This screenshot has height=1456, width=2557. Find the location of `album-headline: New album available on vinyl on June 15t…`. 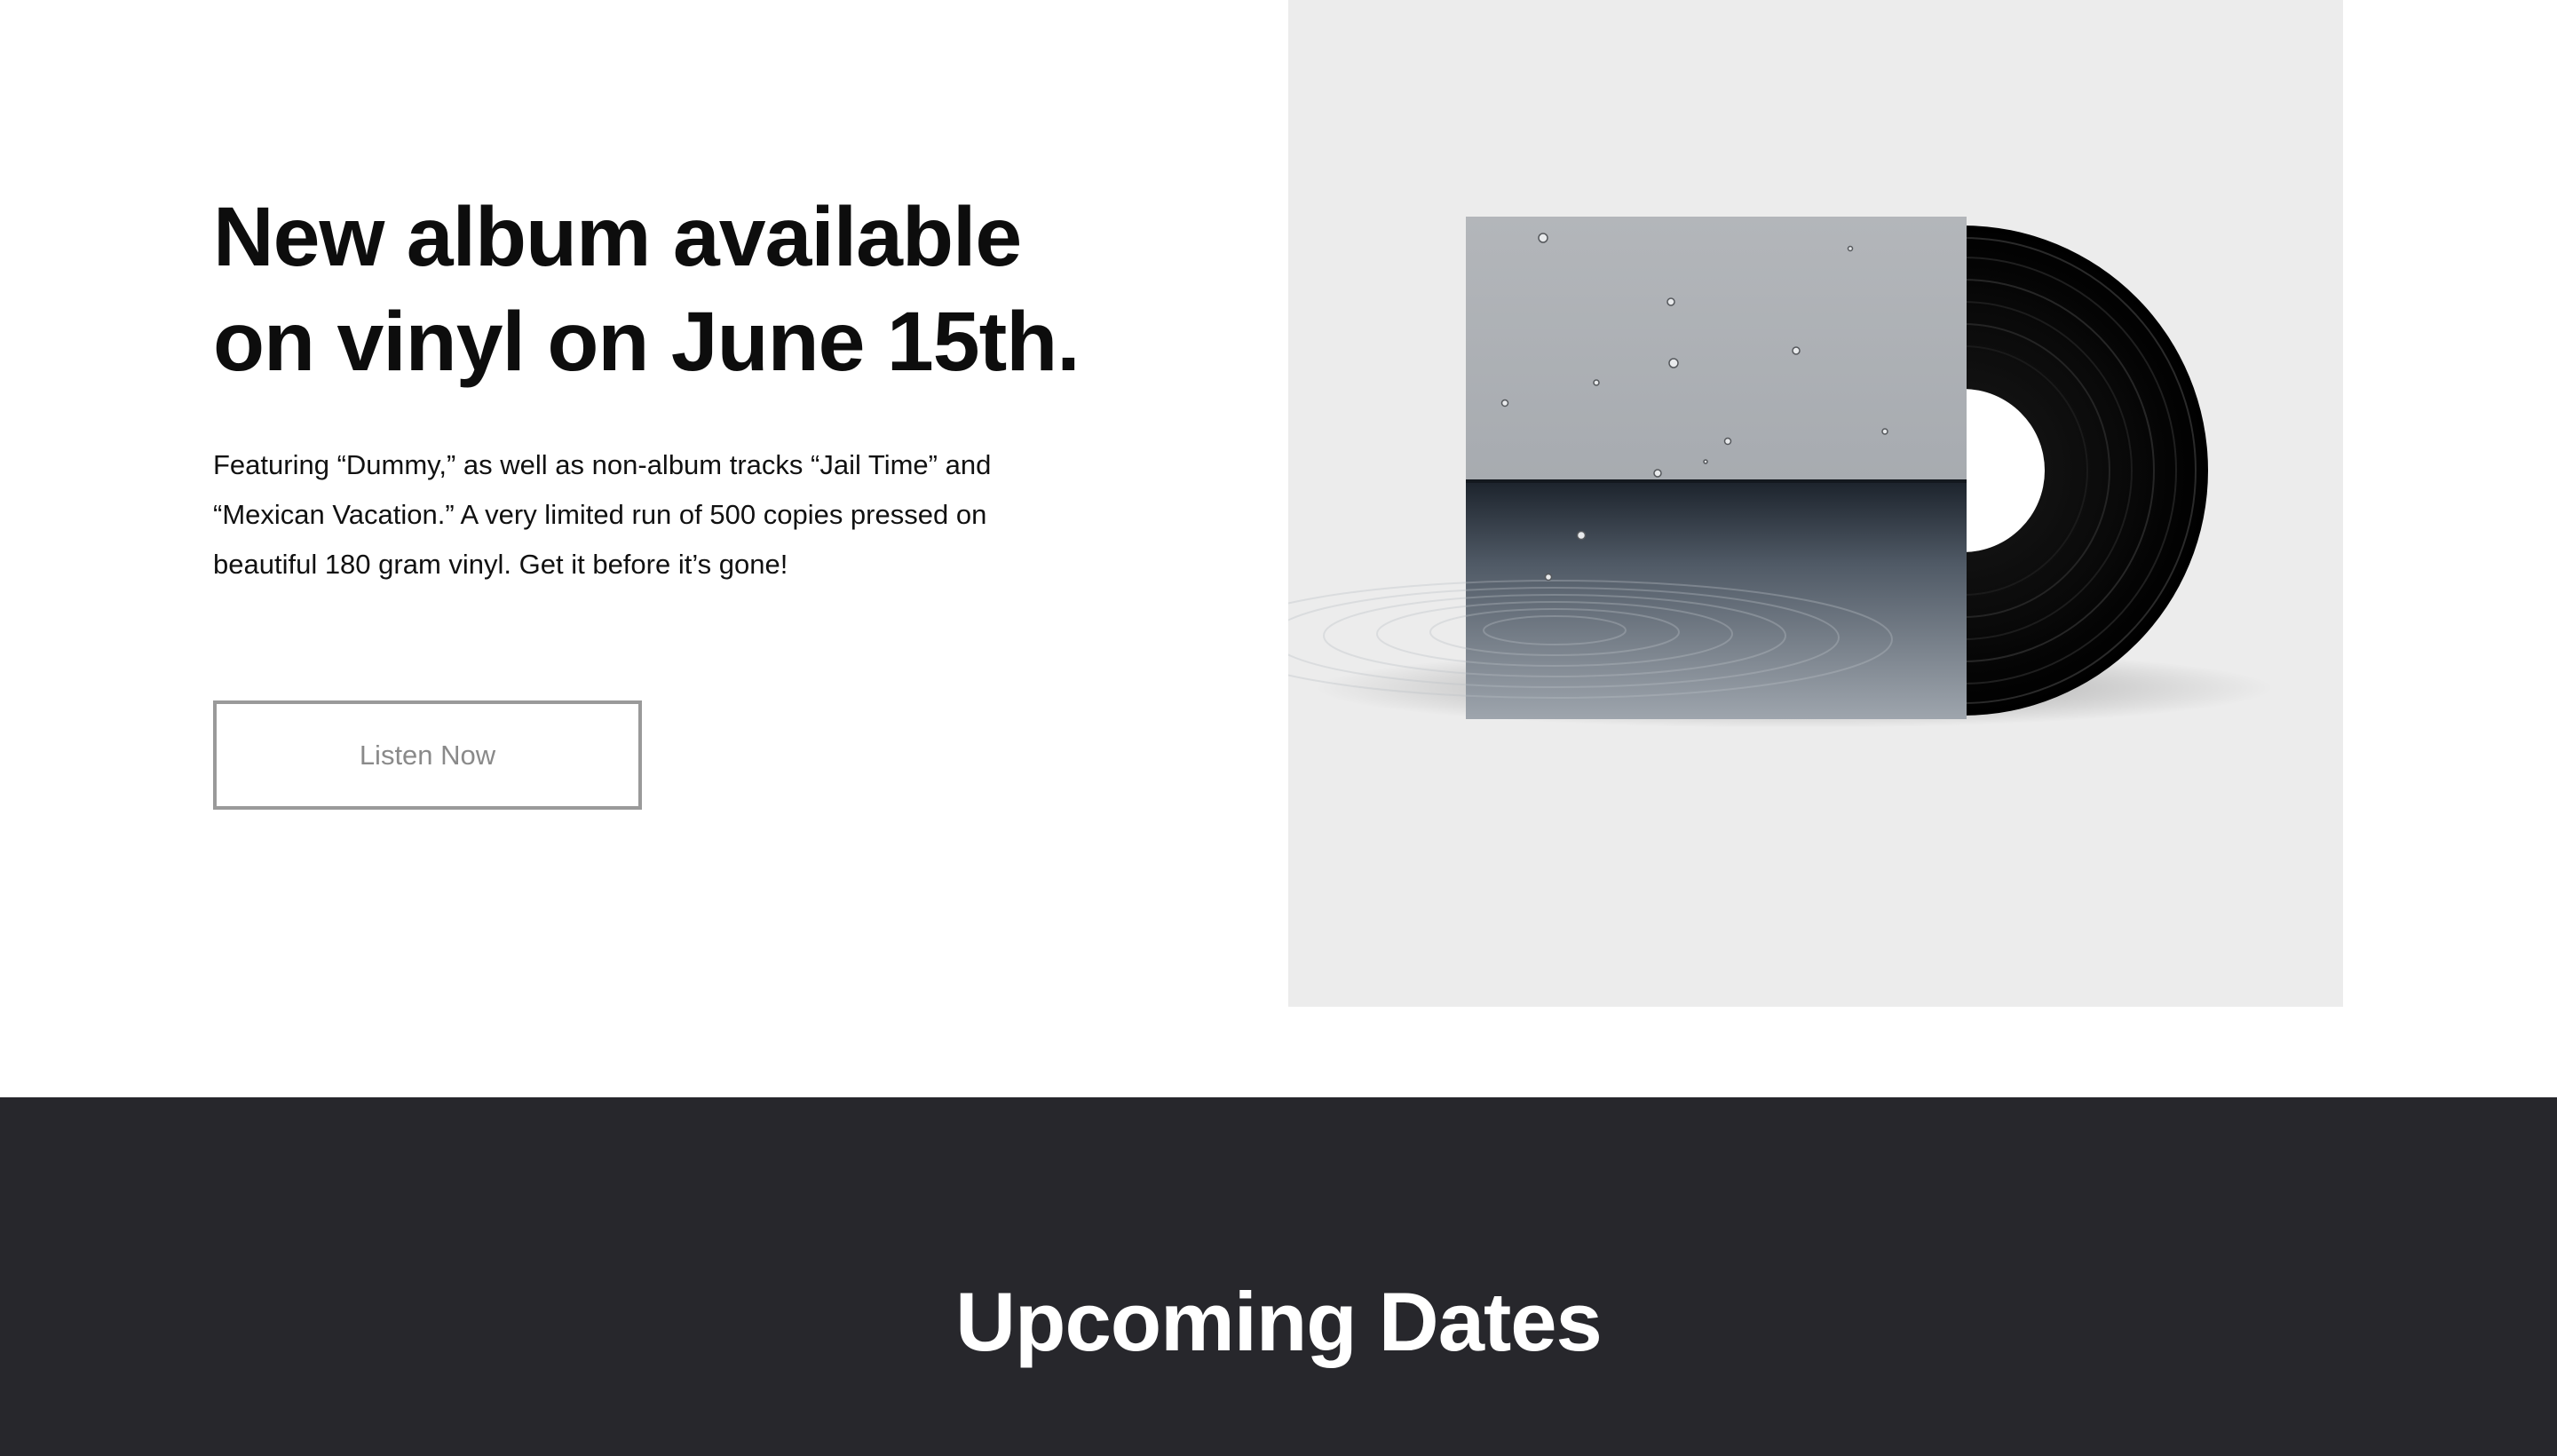

album-headline: New album available on vinyl on June 15t… is located at coordinates (657, 289).